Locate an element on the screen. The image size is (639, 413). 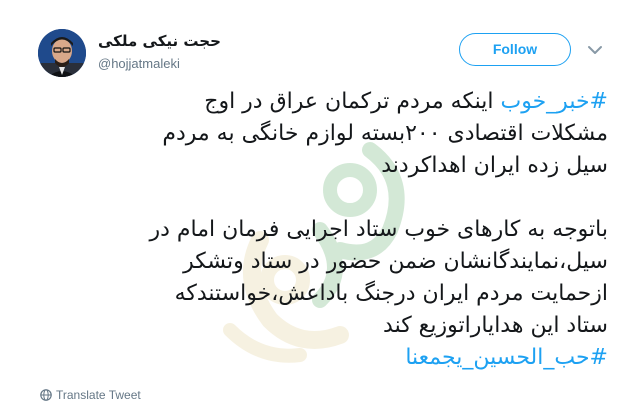
follow-button: Follow is located at coordinates (515, 49).